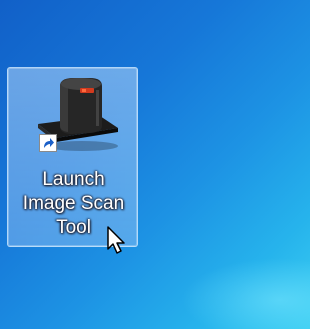  I want to click on shortcut-label-line-1: Launch, so click(73, 179).